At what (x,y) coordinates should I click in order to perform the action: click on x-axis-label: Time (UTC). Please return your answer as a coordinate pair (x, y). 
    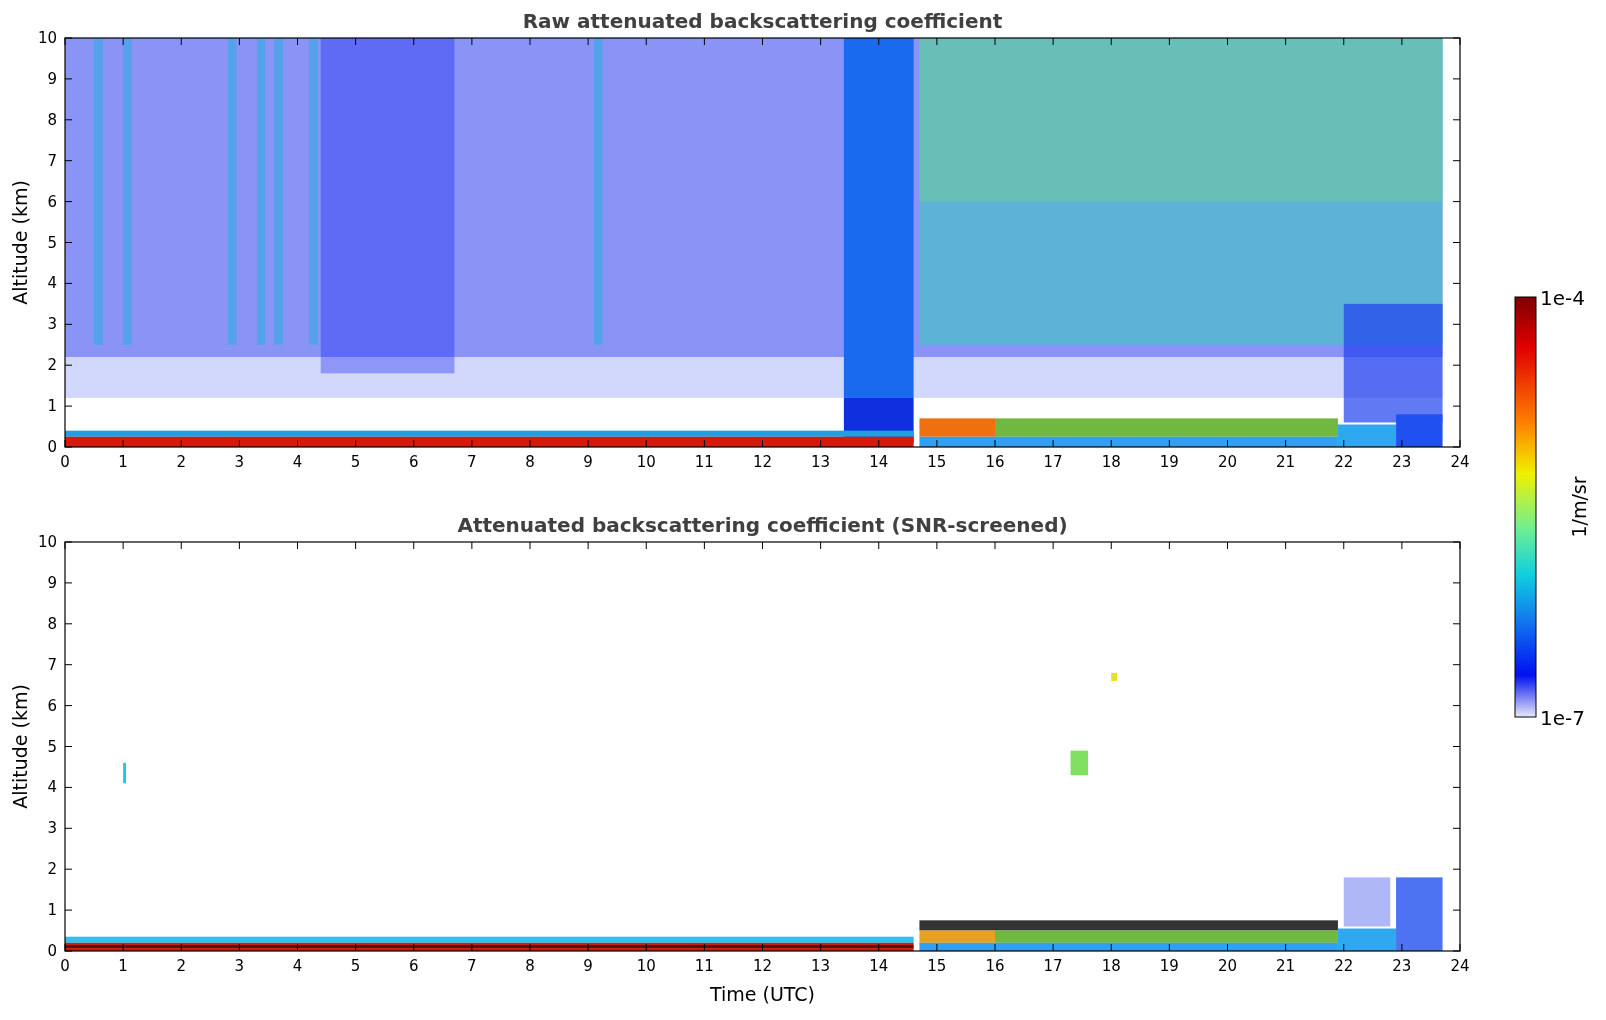
    Looking at the image, I should click on (762, 994).